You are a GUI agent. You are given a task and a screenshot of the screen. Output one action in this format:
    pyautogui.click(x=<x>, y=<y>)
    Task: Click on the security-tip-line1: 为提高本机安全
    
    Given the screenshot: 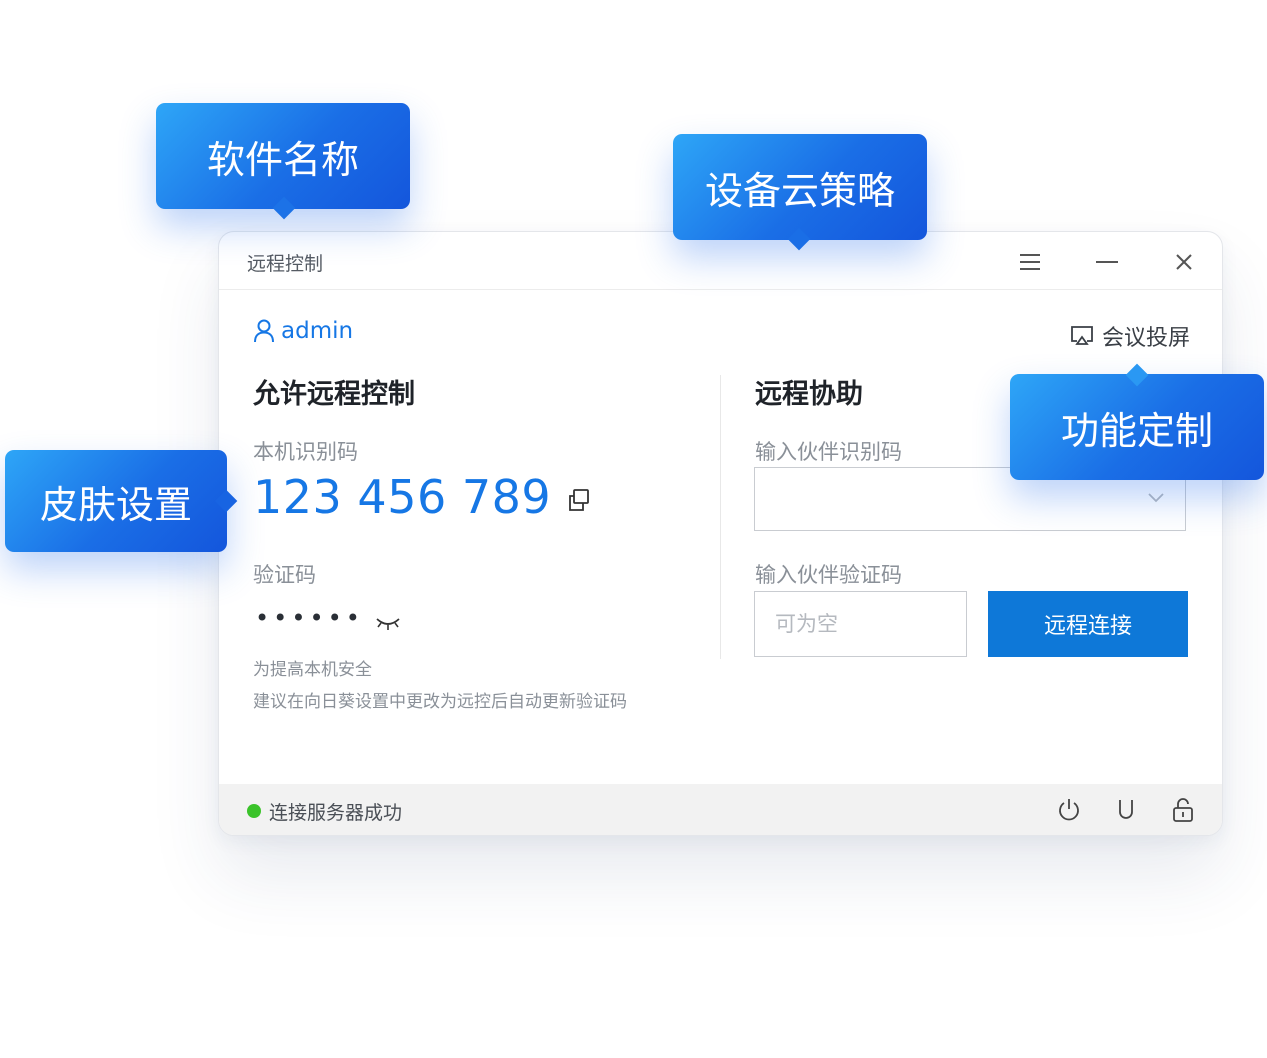 What is the action you would take?
    pyautogui.click(x=312, y=670)
    